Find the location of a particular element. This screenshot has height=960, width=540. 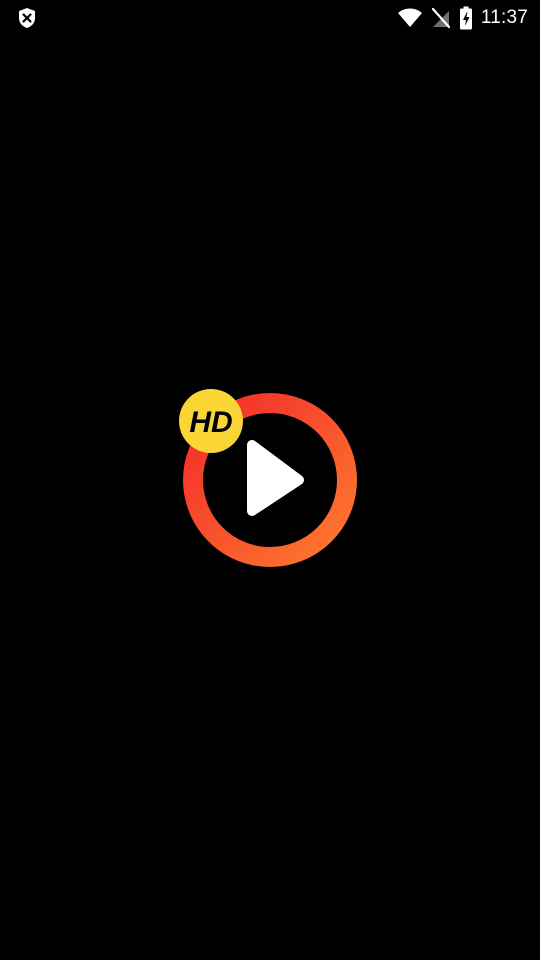

app-logo: HD is located at coordinates (270, 478).